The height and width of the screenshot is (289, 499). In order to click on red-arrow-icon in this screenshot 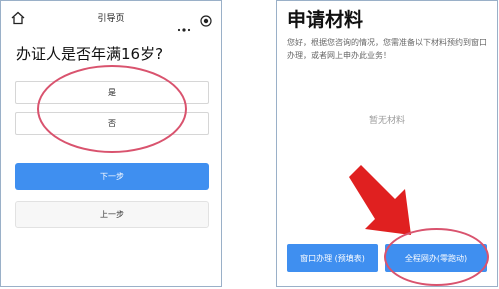, I will do `click(382, 200)`.